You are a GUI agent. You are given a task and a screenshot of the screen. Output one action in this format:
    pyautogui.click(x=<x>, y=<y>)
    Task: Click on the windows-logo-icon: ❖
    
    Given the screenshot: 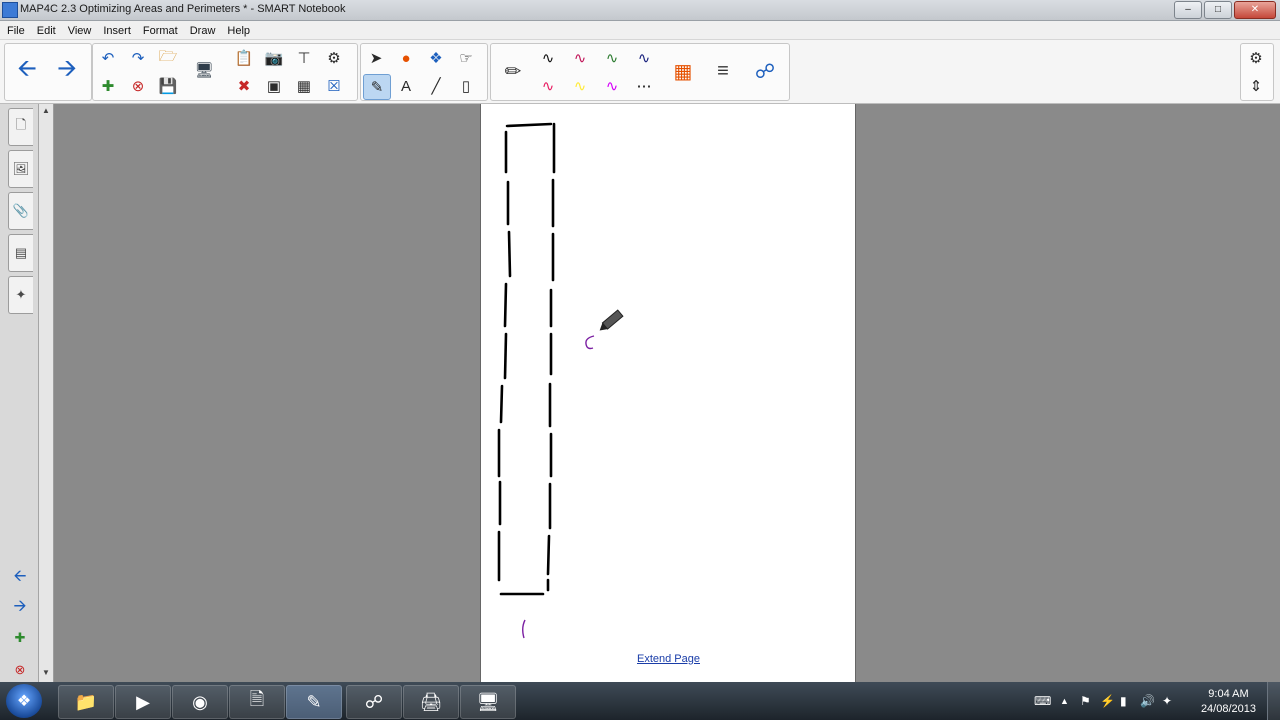 What is the action you would take?
    pyautogui.click(x=24, y=701)
    